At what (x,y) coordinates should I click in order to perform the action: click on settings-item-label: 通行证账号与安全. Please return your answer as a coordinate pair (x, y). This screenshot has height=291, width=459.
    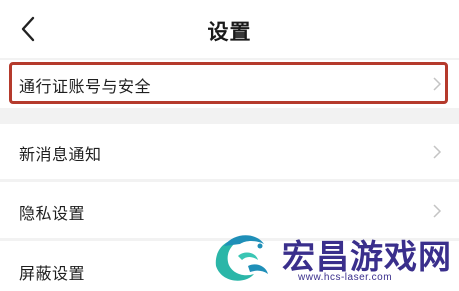
    Looking at the image, I should click on (85, 86).